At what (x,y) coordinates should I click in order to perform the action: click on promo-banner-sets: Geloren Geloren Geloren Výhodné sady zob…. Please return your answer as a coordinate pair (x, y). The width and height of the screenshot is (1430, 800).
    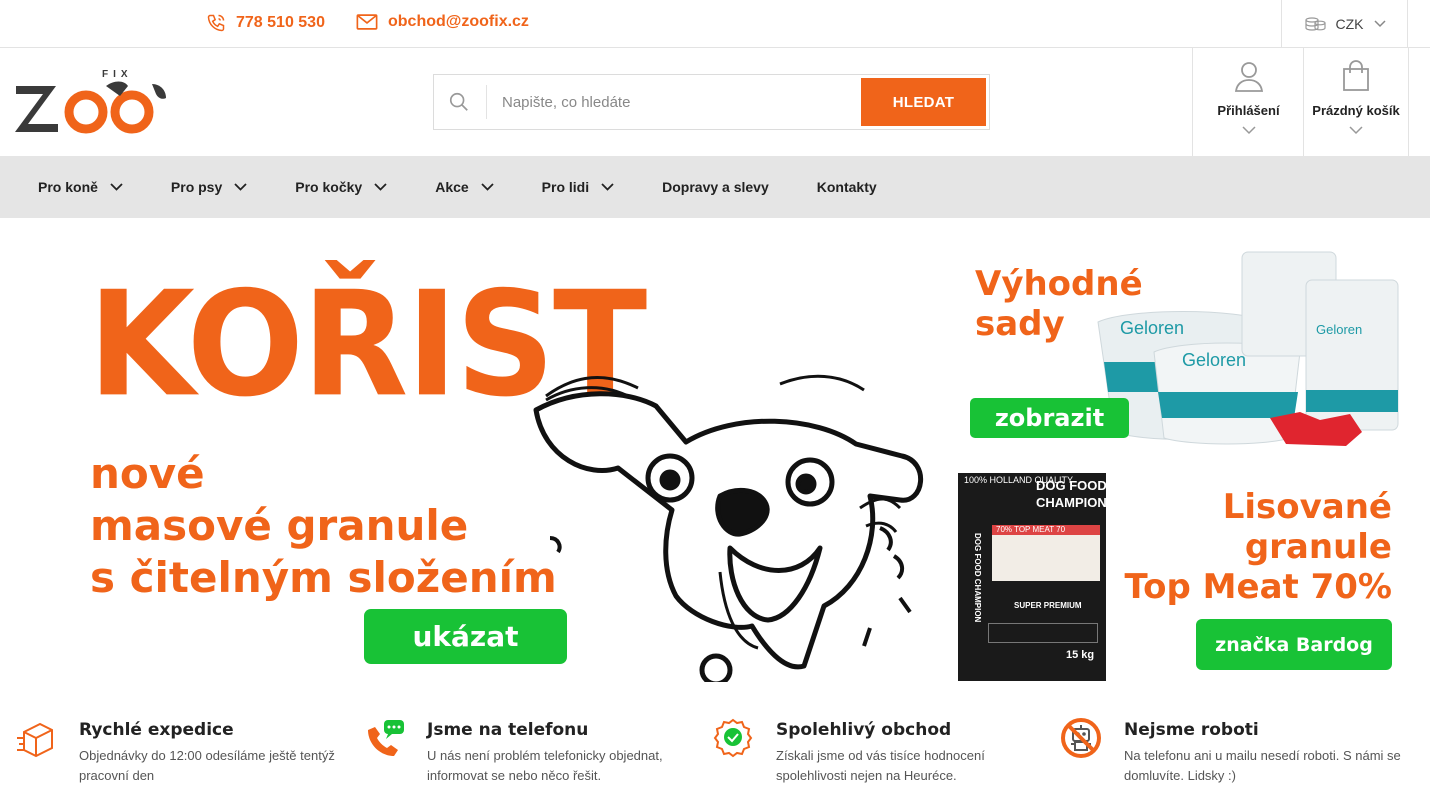
    Looking at the image, I should click on (1183, 346).